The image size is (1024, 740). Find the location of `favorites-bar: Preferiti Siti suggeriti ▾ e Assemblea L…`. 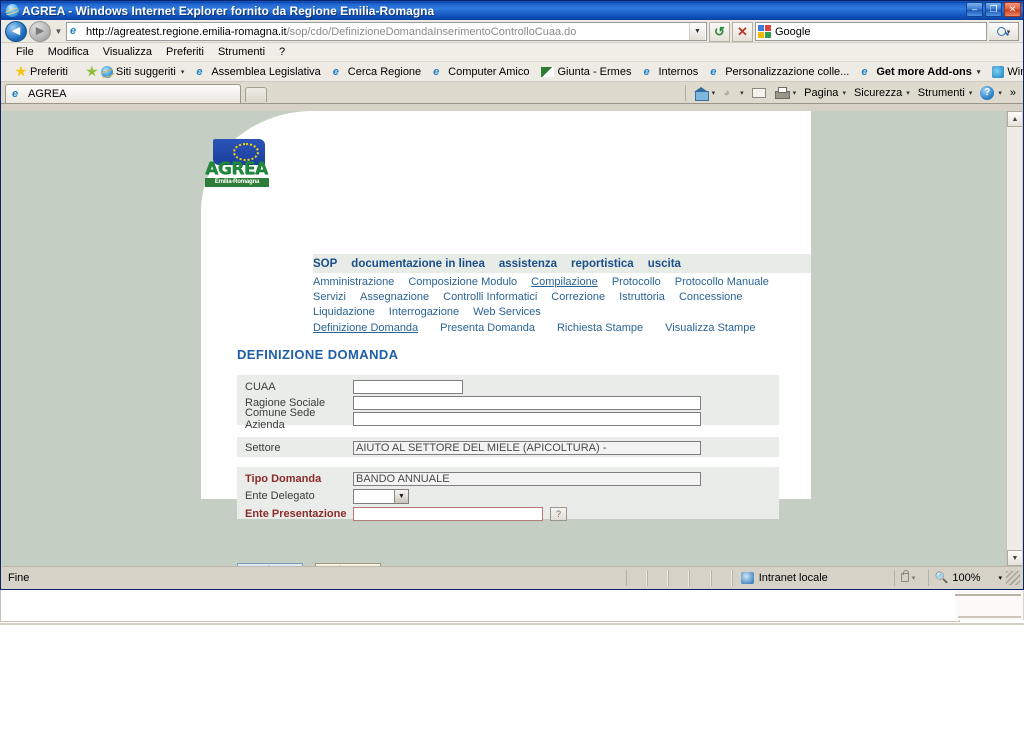

favorites-bar: Preferiti Siti suggeriti ▾ e Assemblea L… is located at coordinates (512, 72).